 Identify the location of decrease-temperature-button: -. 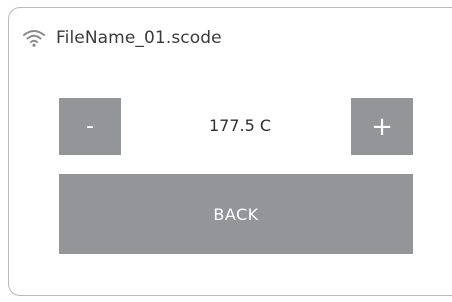
(90, 126).